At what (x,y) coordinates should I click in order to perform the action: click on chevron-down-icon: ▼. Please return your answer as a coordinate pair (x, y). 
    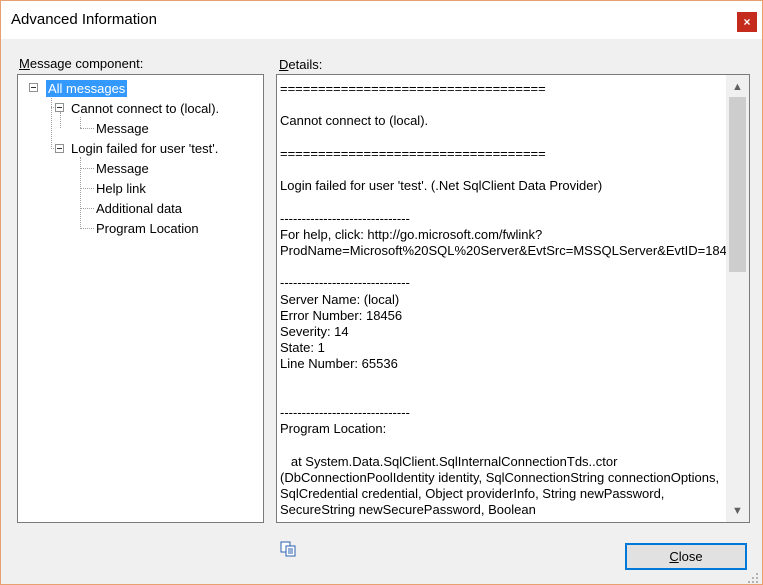
    Looking at the image, I should click on (737, 511).